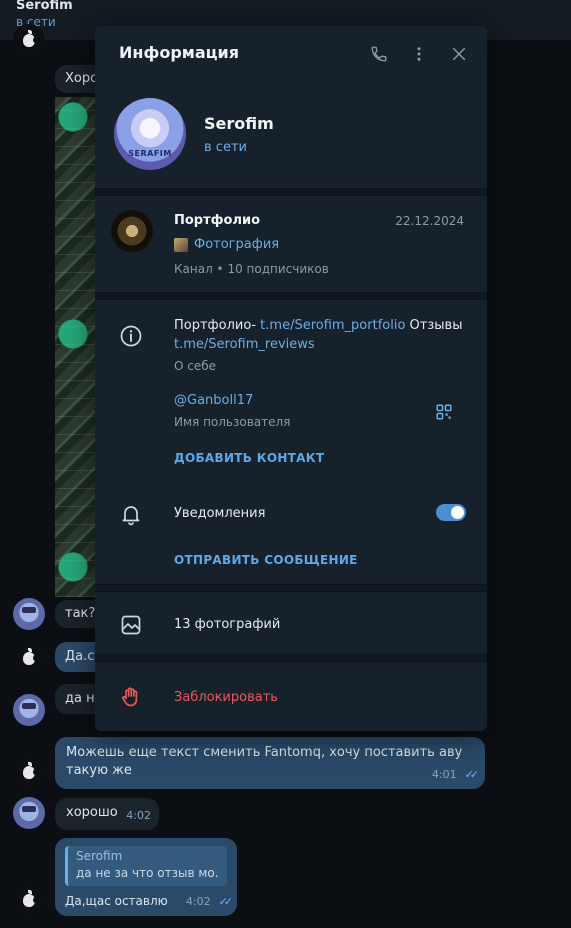  Describe the element at coordinates (244, 344) in the screenshot. I see `reviews-link: t.me/Serofim_reviews` at that location.